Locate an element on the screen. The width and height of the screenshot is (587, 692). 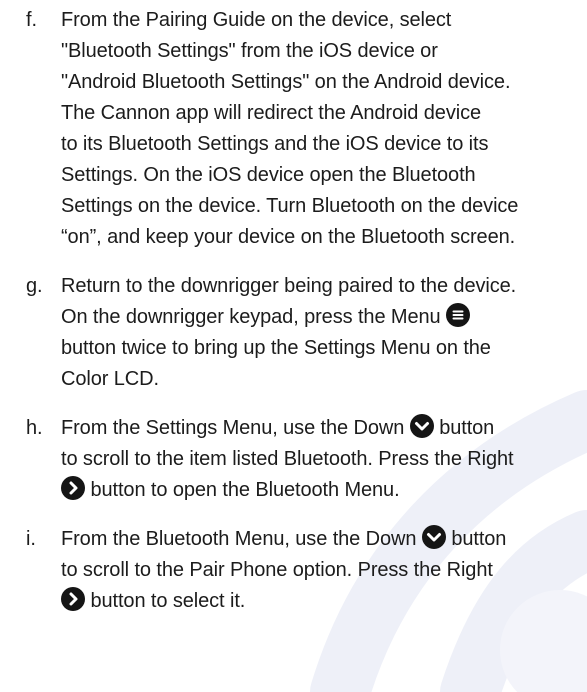
step-letter: f. is located at coordinates (31, 20).